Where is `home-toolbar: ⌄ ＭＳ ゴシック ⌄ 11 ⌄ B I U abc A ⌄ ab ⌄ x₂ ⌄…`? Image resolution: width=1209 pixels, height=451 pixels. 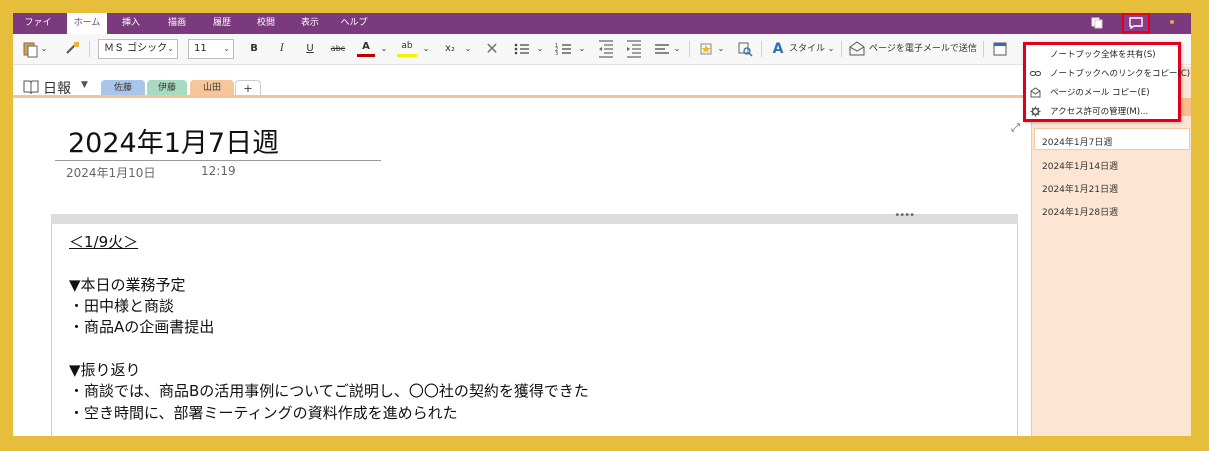 home-toolbar: ⌄ ＭＳ ゴシック ⌄ 11 ⌄ B I U abc A ⌄ ab ⌄ x₂ ⌄… is located at coordinates (602, 49).